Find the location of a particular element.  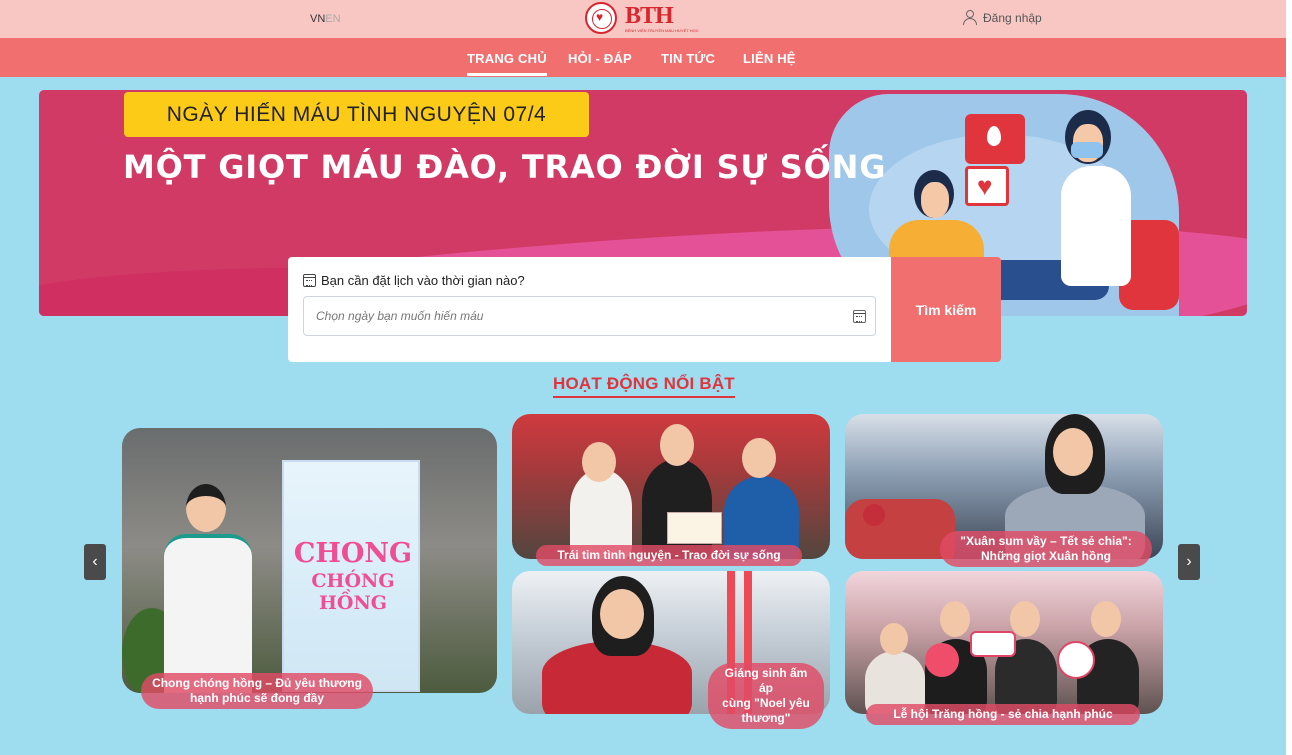

logo: BTH BỆNH VIỆN TRUYỀN MÁU HUYẾT HỌC is located at coordinates (642, 18).